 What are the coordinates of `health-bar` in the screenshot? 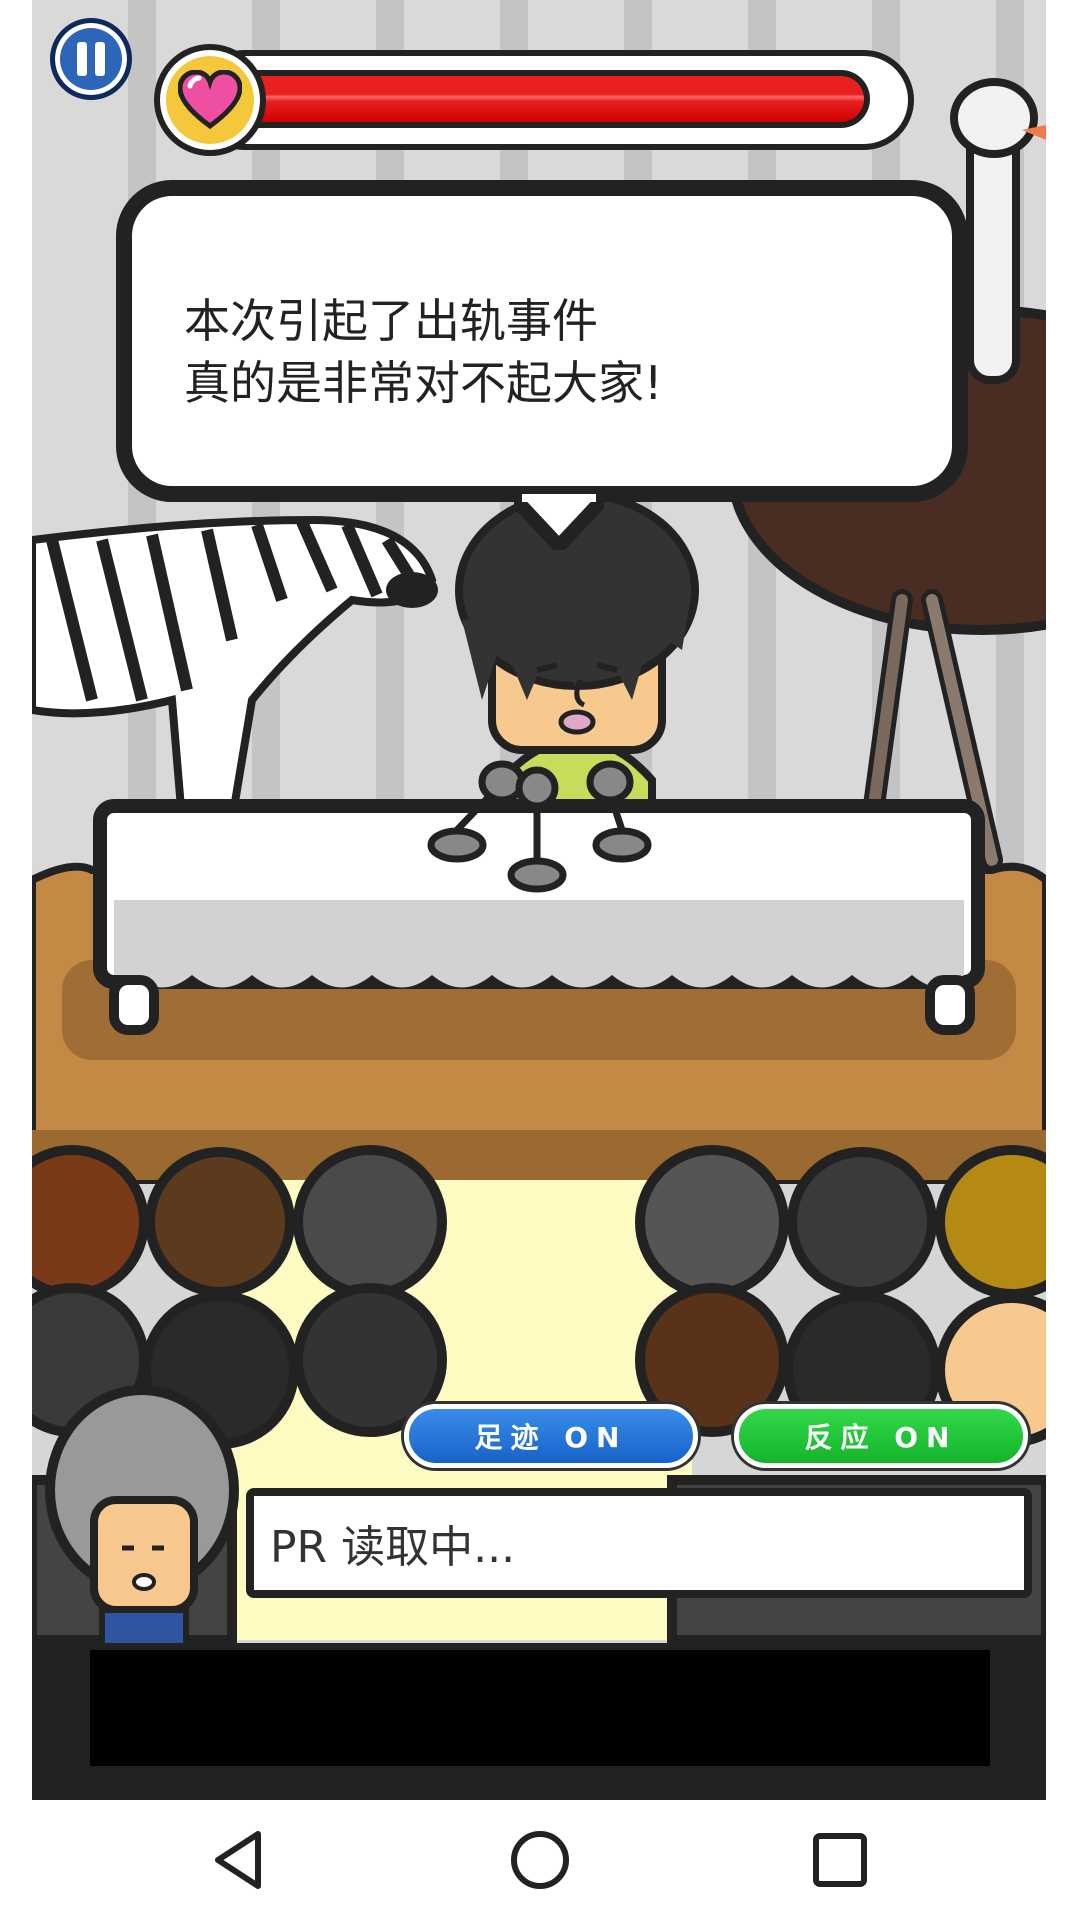 It's located at (534, 100).